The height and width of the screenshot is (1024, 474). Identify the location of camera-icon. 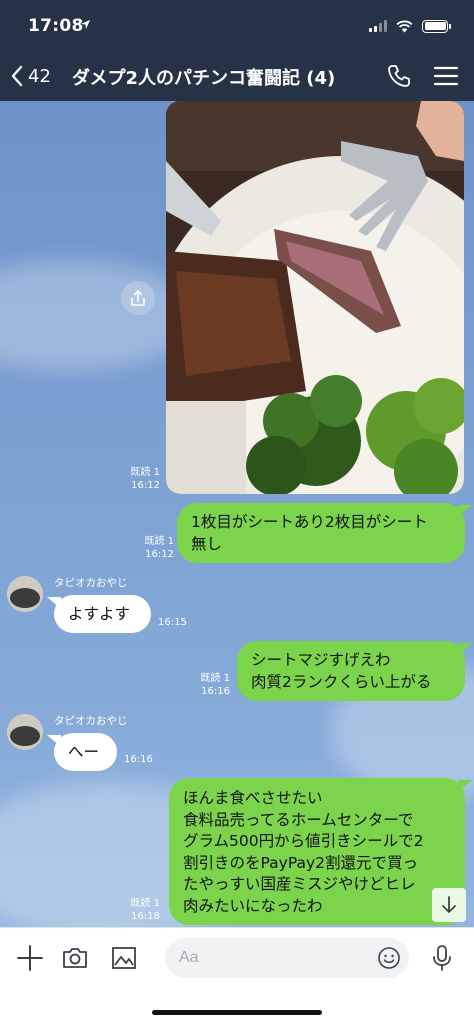
(75, 958).